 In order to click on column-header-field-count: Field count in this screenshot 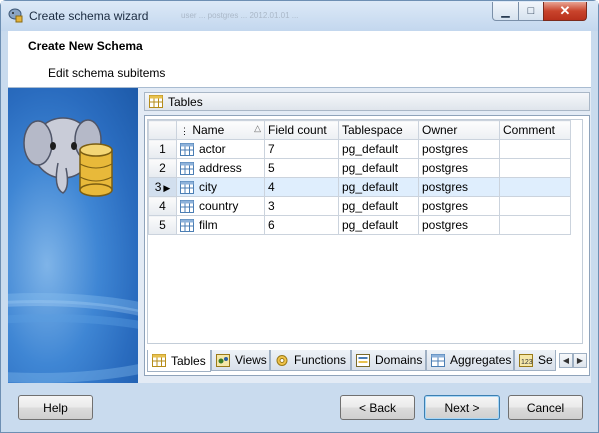, I will do `click(301, 130)`.